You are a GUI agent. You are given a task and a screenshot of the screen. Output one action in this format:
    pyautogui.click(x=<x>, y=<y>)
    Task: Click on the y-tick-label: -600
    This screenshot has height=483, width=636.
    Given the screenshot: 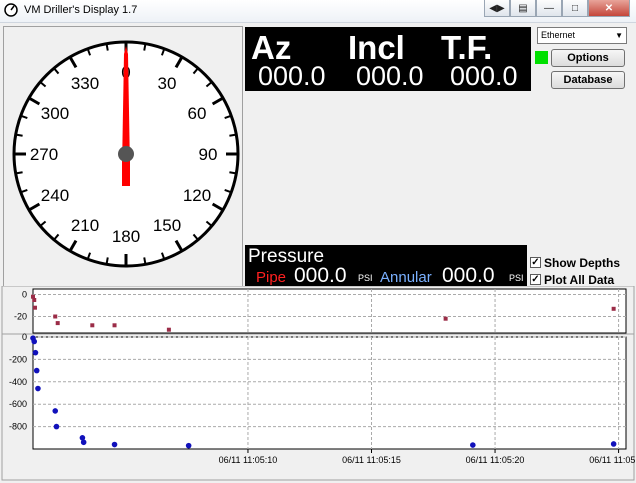 What is the action you would take?
    pyautogui.click(x=18, y=404)
    